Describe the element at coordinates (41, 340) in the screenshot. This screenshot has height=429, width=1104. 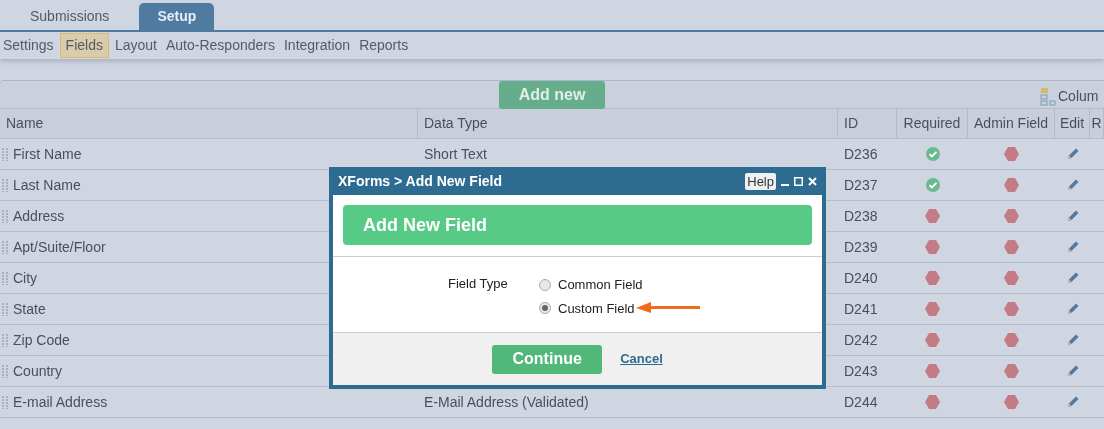
I see `table-cell-text: Zip Code` at that location.